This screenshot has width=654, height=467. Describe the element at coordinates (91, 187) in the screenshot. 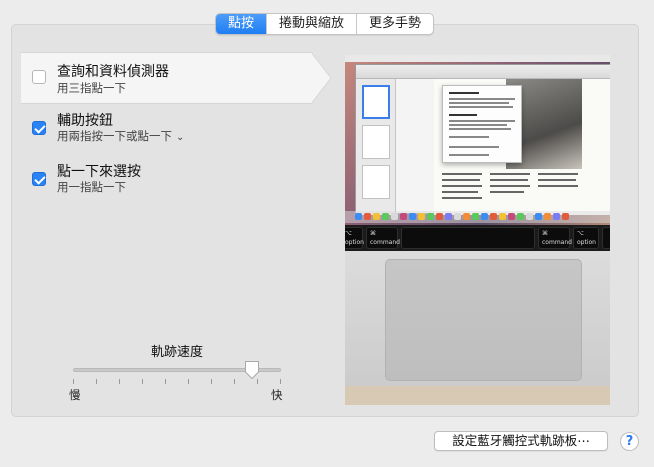

I see `option-subtitle: 用一指點一下` at that location.